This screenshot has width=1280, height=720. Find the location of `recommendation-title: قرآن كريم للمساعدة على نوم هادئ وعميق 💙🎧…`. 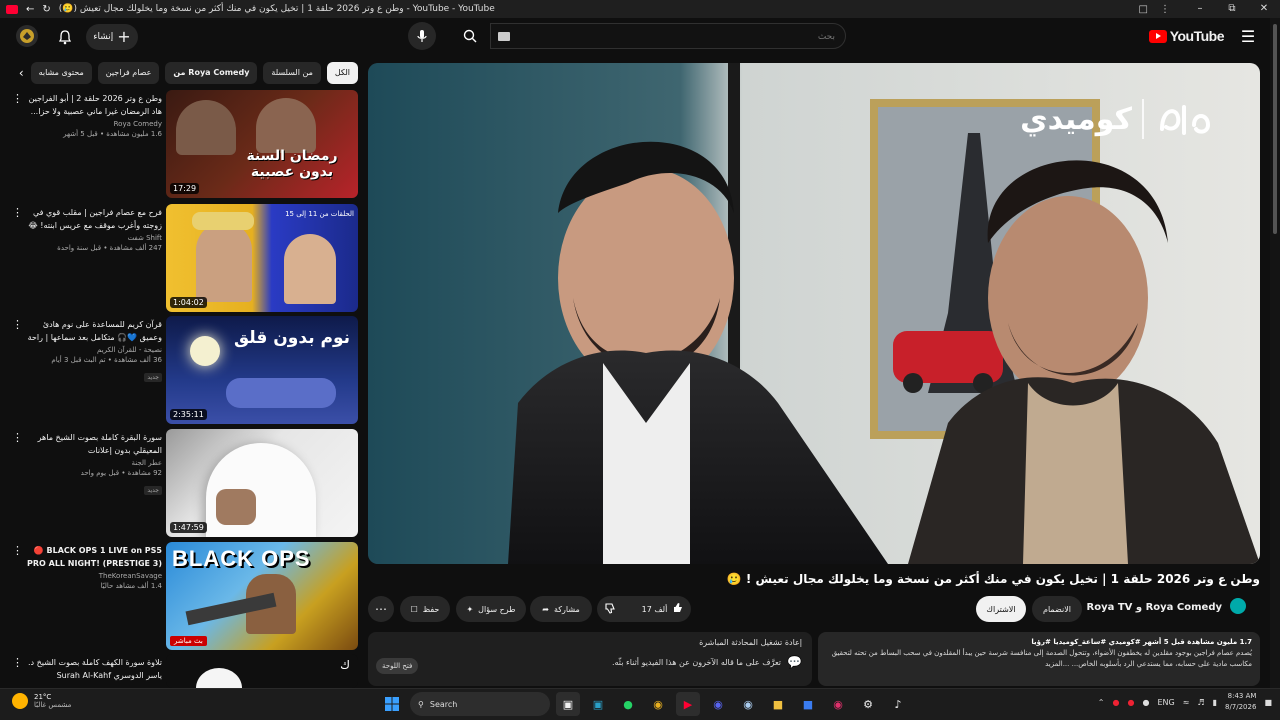

recommendation-title: قرآن كريم للمساعدة على نوم هادئ وعميق 💙🎧… is located at coordinates (94, 331).